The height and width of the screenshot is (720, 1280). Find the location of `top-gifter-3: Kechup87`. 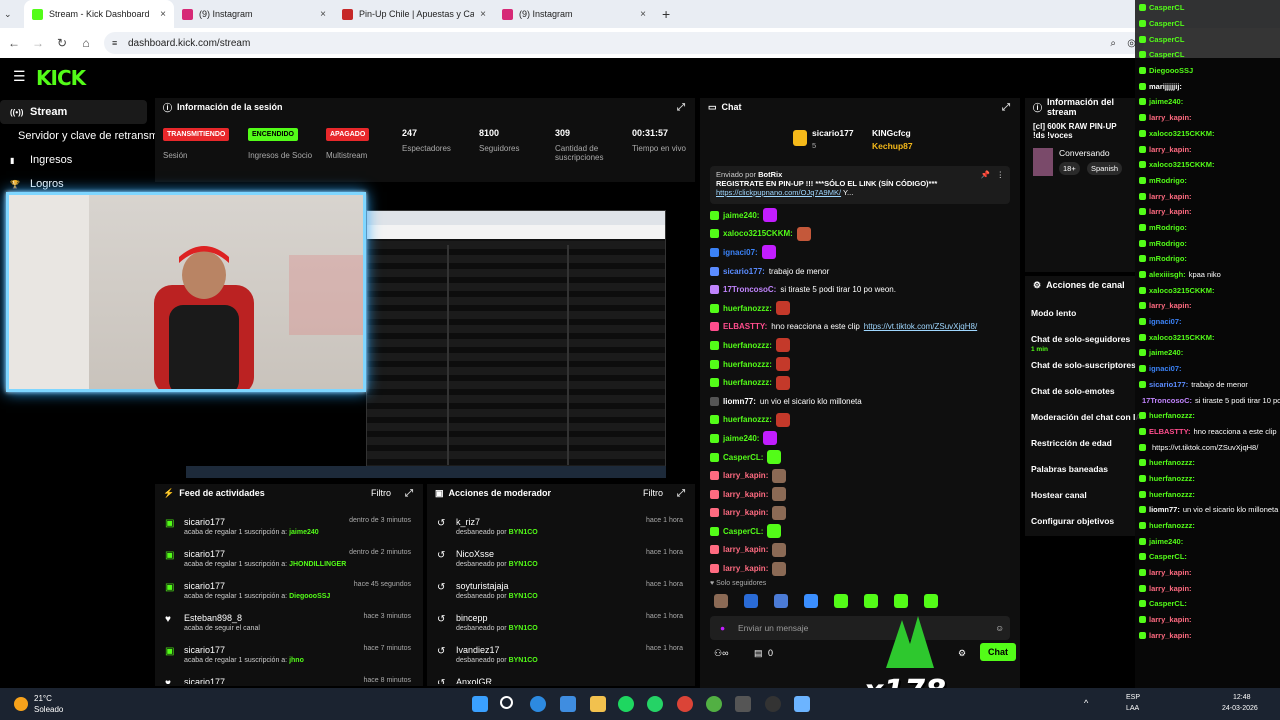

top-gifter-3: Kechup87 is located at coordinates (892, 146).